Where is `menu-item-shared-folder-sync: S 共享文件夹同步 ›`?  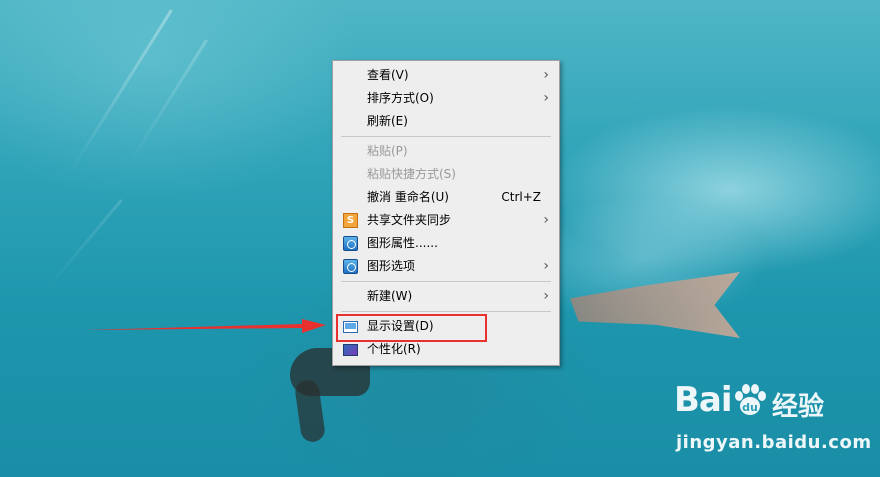 menu-item-shared-folder-sync: S 共享文件夹同步 › is located at coordinates (446, 220).